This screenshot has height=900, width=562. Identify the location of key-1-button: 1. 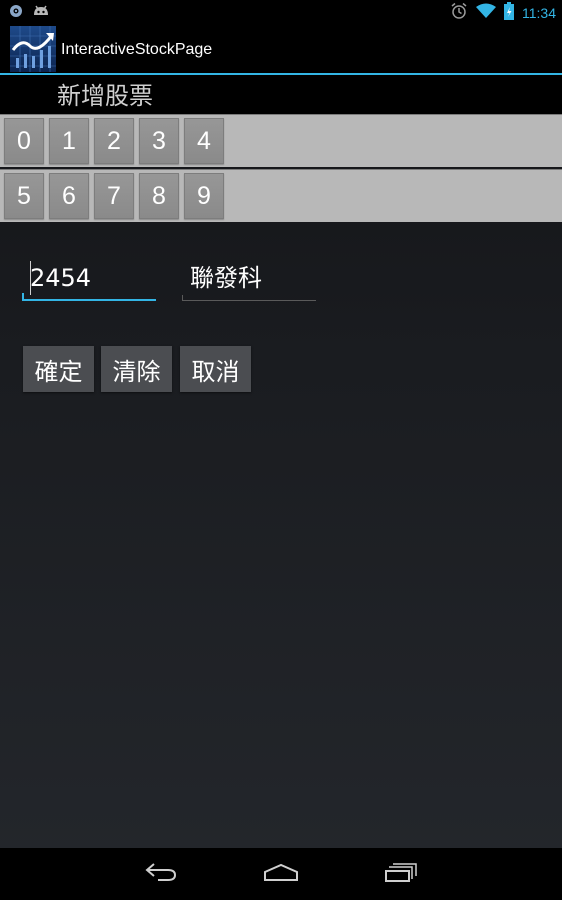
(69, 141).